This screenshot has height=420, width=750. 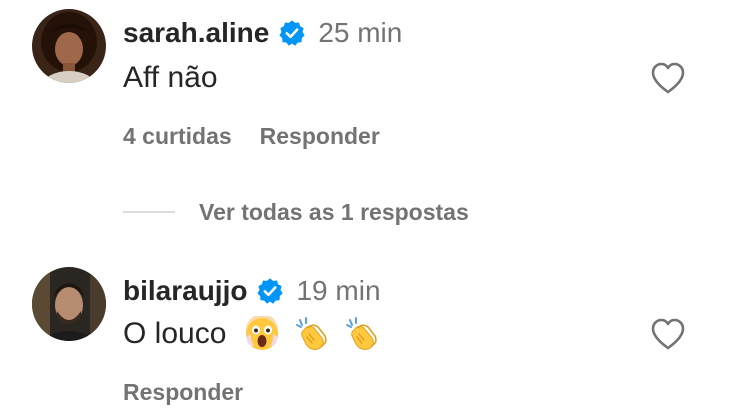 I want to click on comment-text-content: O louco, so click(x=175, y=333).